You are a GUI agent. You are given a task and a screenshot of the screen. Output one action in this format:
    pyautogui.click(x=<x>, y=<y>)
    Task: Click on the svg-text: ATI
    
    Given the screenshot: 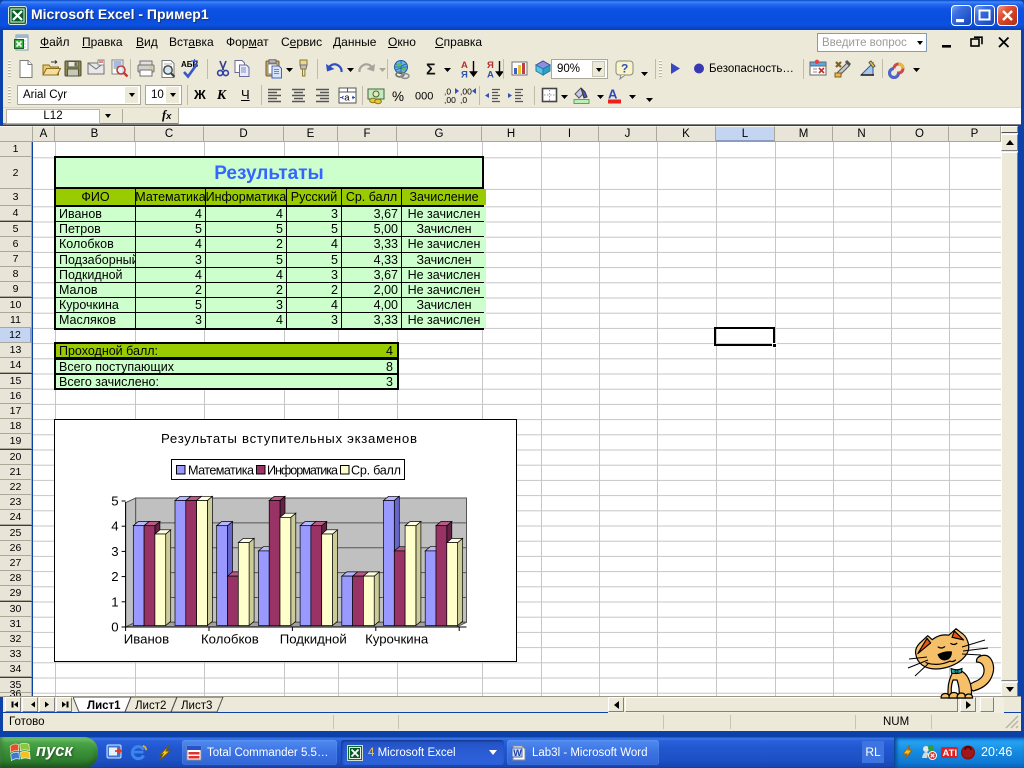 What is the action you would take?
    pyautogui.click(x=950, y=753)
    